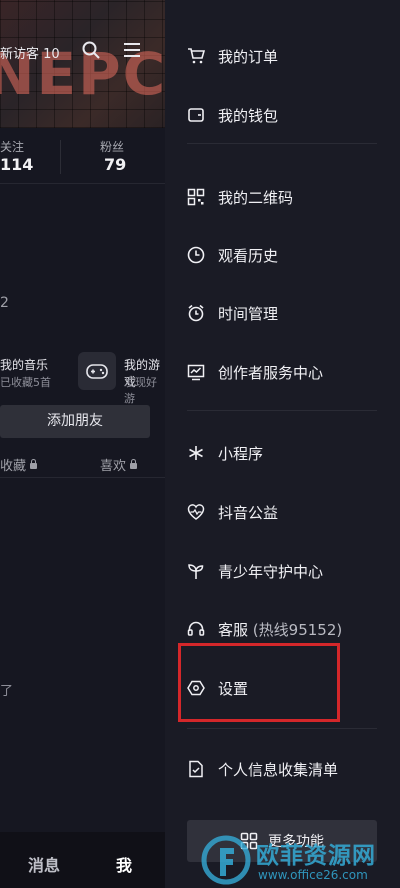  What do you see at coordinates (16, 164) in the screenshot?
I see `following-count: 114` at bounding box center [16, 164].